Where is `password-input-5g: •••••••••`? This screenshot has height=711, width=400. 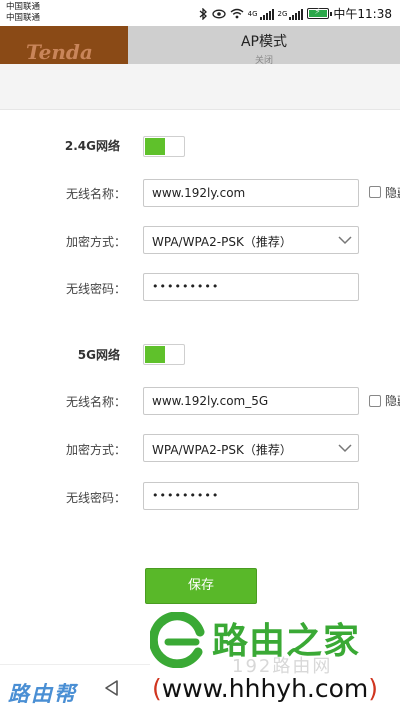
password-input-5g: ••••••••• is located at coordinates (251, 496).